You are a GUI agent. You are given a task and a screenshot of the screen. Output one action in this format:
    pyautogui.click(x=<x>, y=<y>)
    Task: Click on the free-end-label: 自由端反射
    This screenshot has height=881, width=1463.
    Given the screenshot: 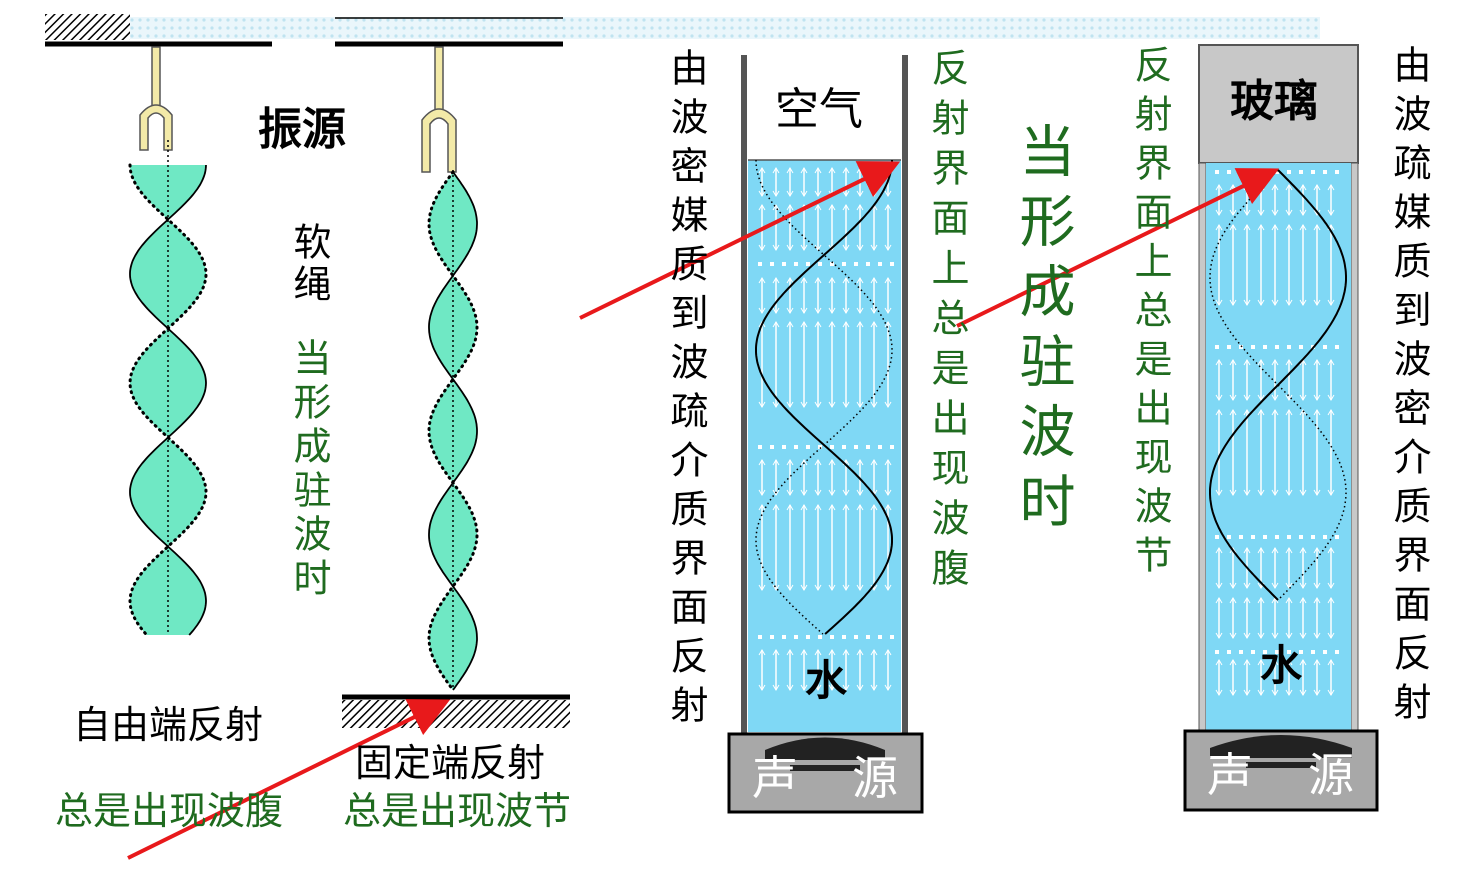 What is the action you would take?
    pyautogui.click(x=168, y=725)
    